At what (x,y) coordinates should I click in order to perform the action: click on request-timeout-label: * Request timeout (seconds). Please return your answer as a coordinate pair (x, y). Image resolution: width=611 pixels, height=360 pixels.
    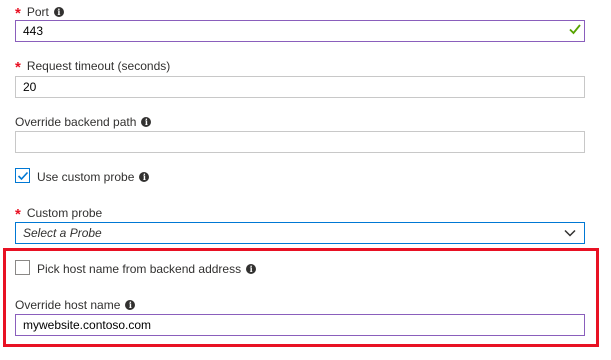
    Looking at the image, I should click on (93, 67).